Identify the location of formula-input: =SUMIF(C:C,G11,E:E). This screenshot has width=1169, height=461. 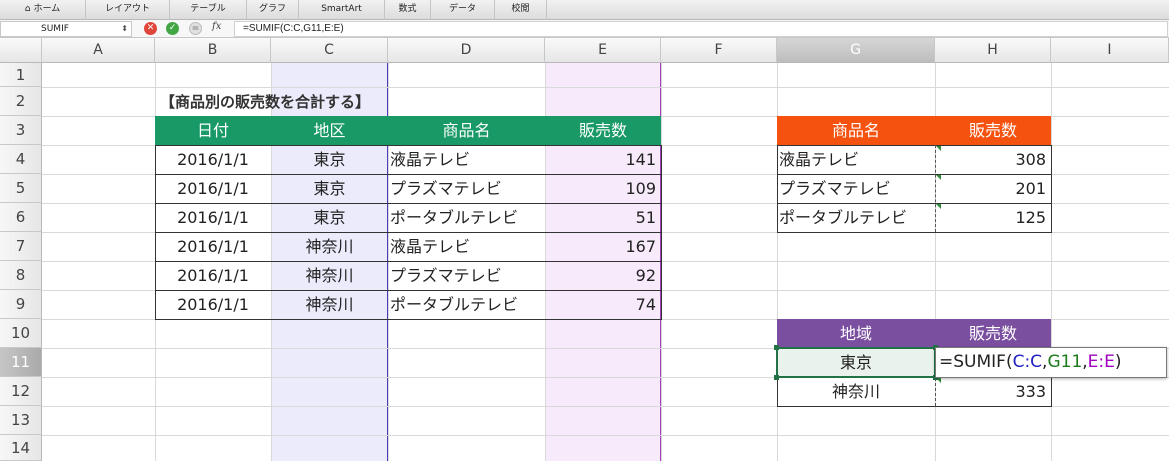
(701, 29).